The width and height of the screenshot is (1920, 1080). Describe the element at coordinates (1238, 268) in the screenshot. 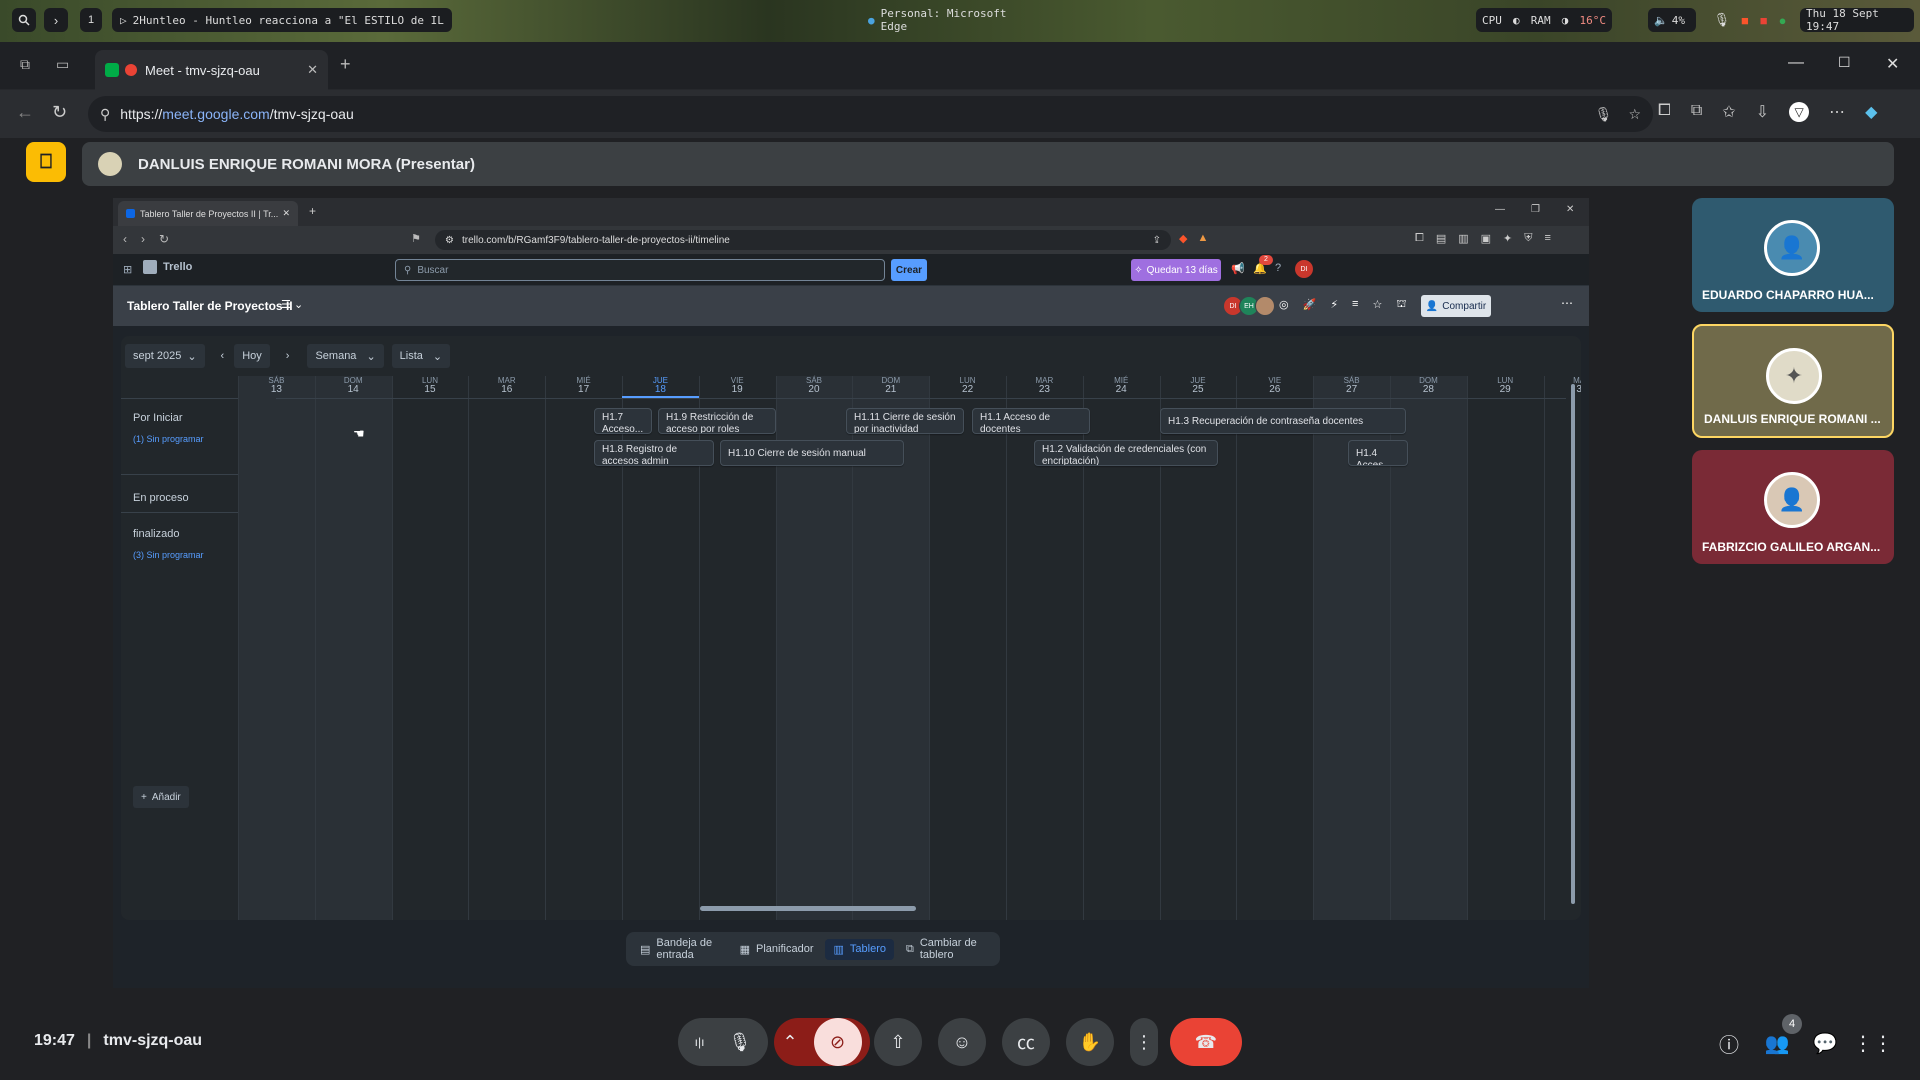

I see `megaphone-icon: 📢` at that location.